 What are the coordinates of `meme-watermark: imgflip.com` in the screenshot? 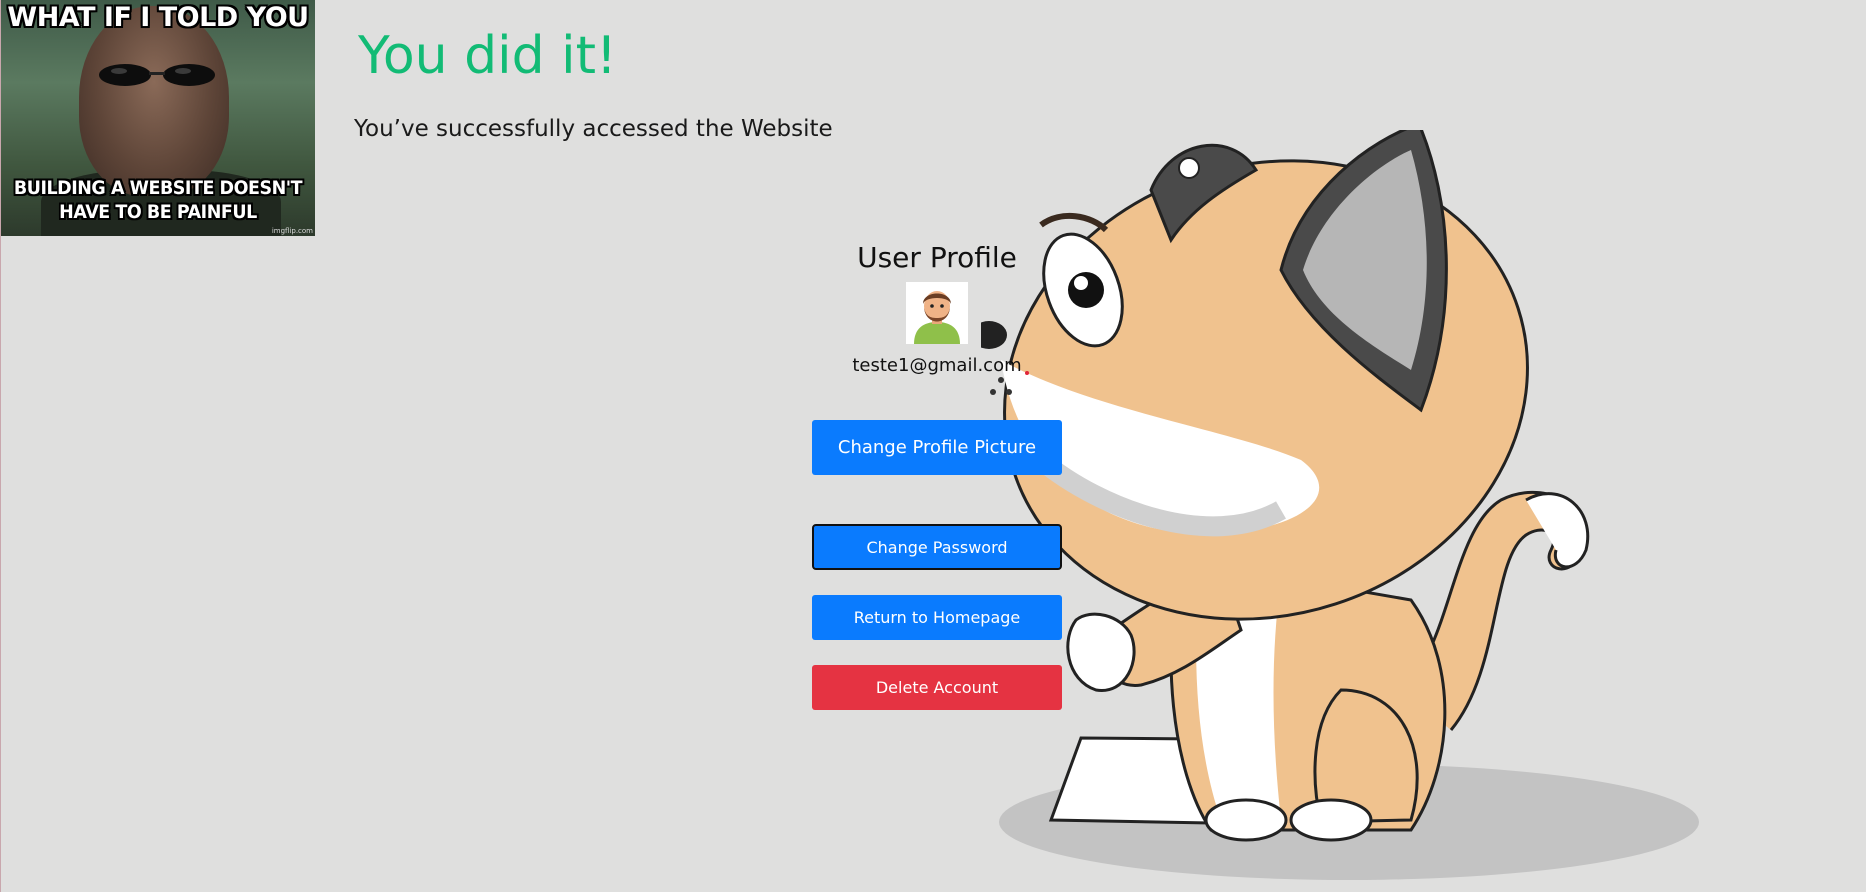 It's located at (292, 231).